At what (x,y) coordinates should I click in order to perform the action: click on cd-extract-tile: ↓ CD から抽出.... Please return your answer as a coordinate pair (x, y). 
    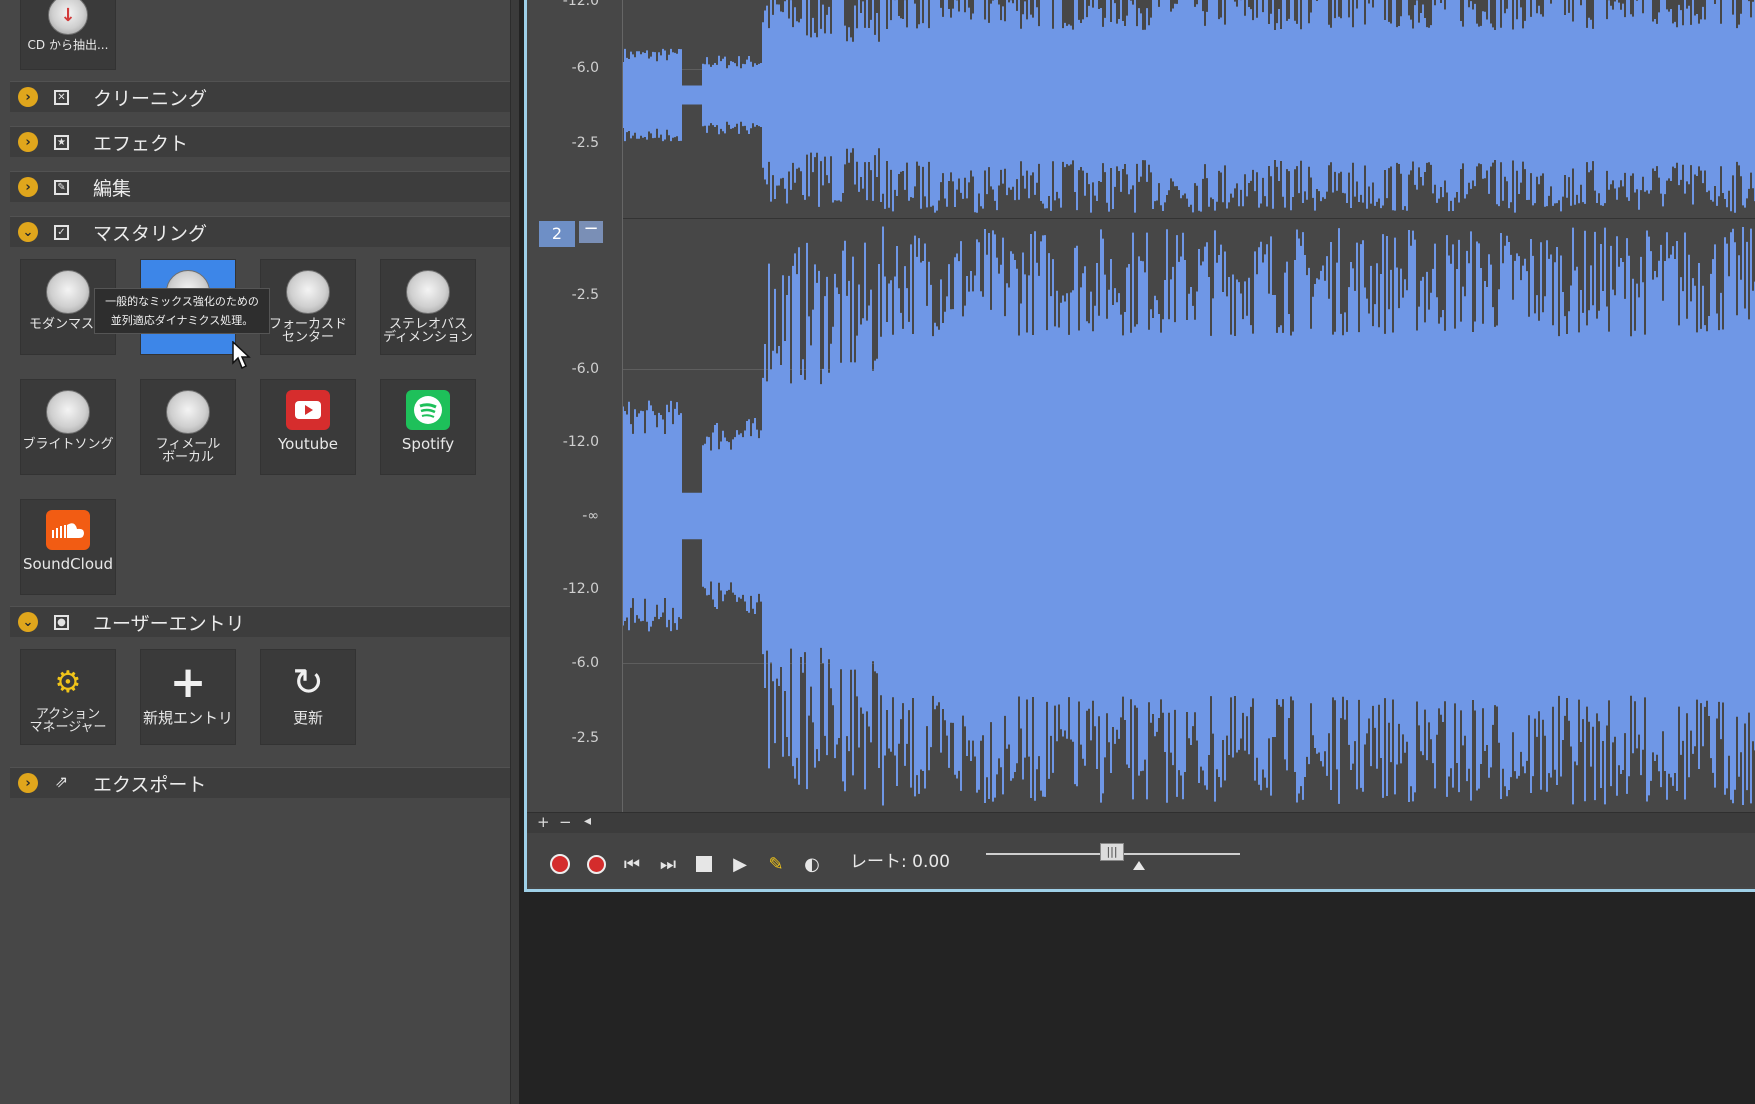
    Looking at the image, I should click on (68, 35).